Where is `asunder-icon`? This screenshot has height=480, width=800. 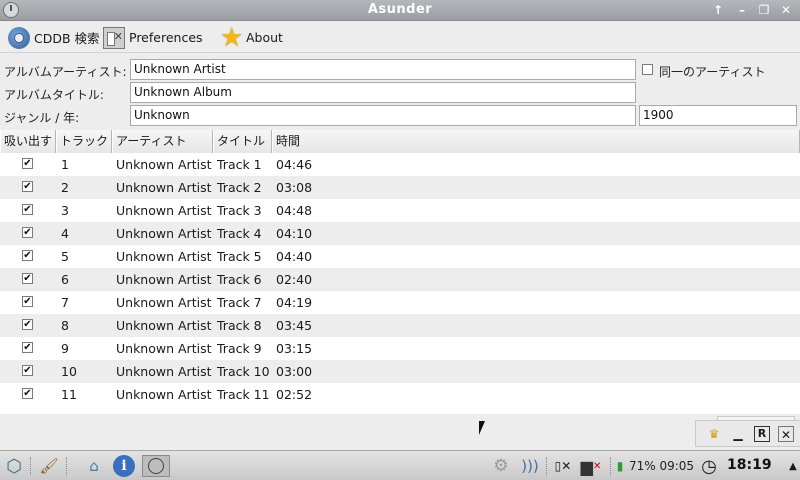
asunder-icon is located at coordinates (156, 466).